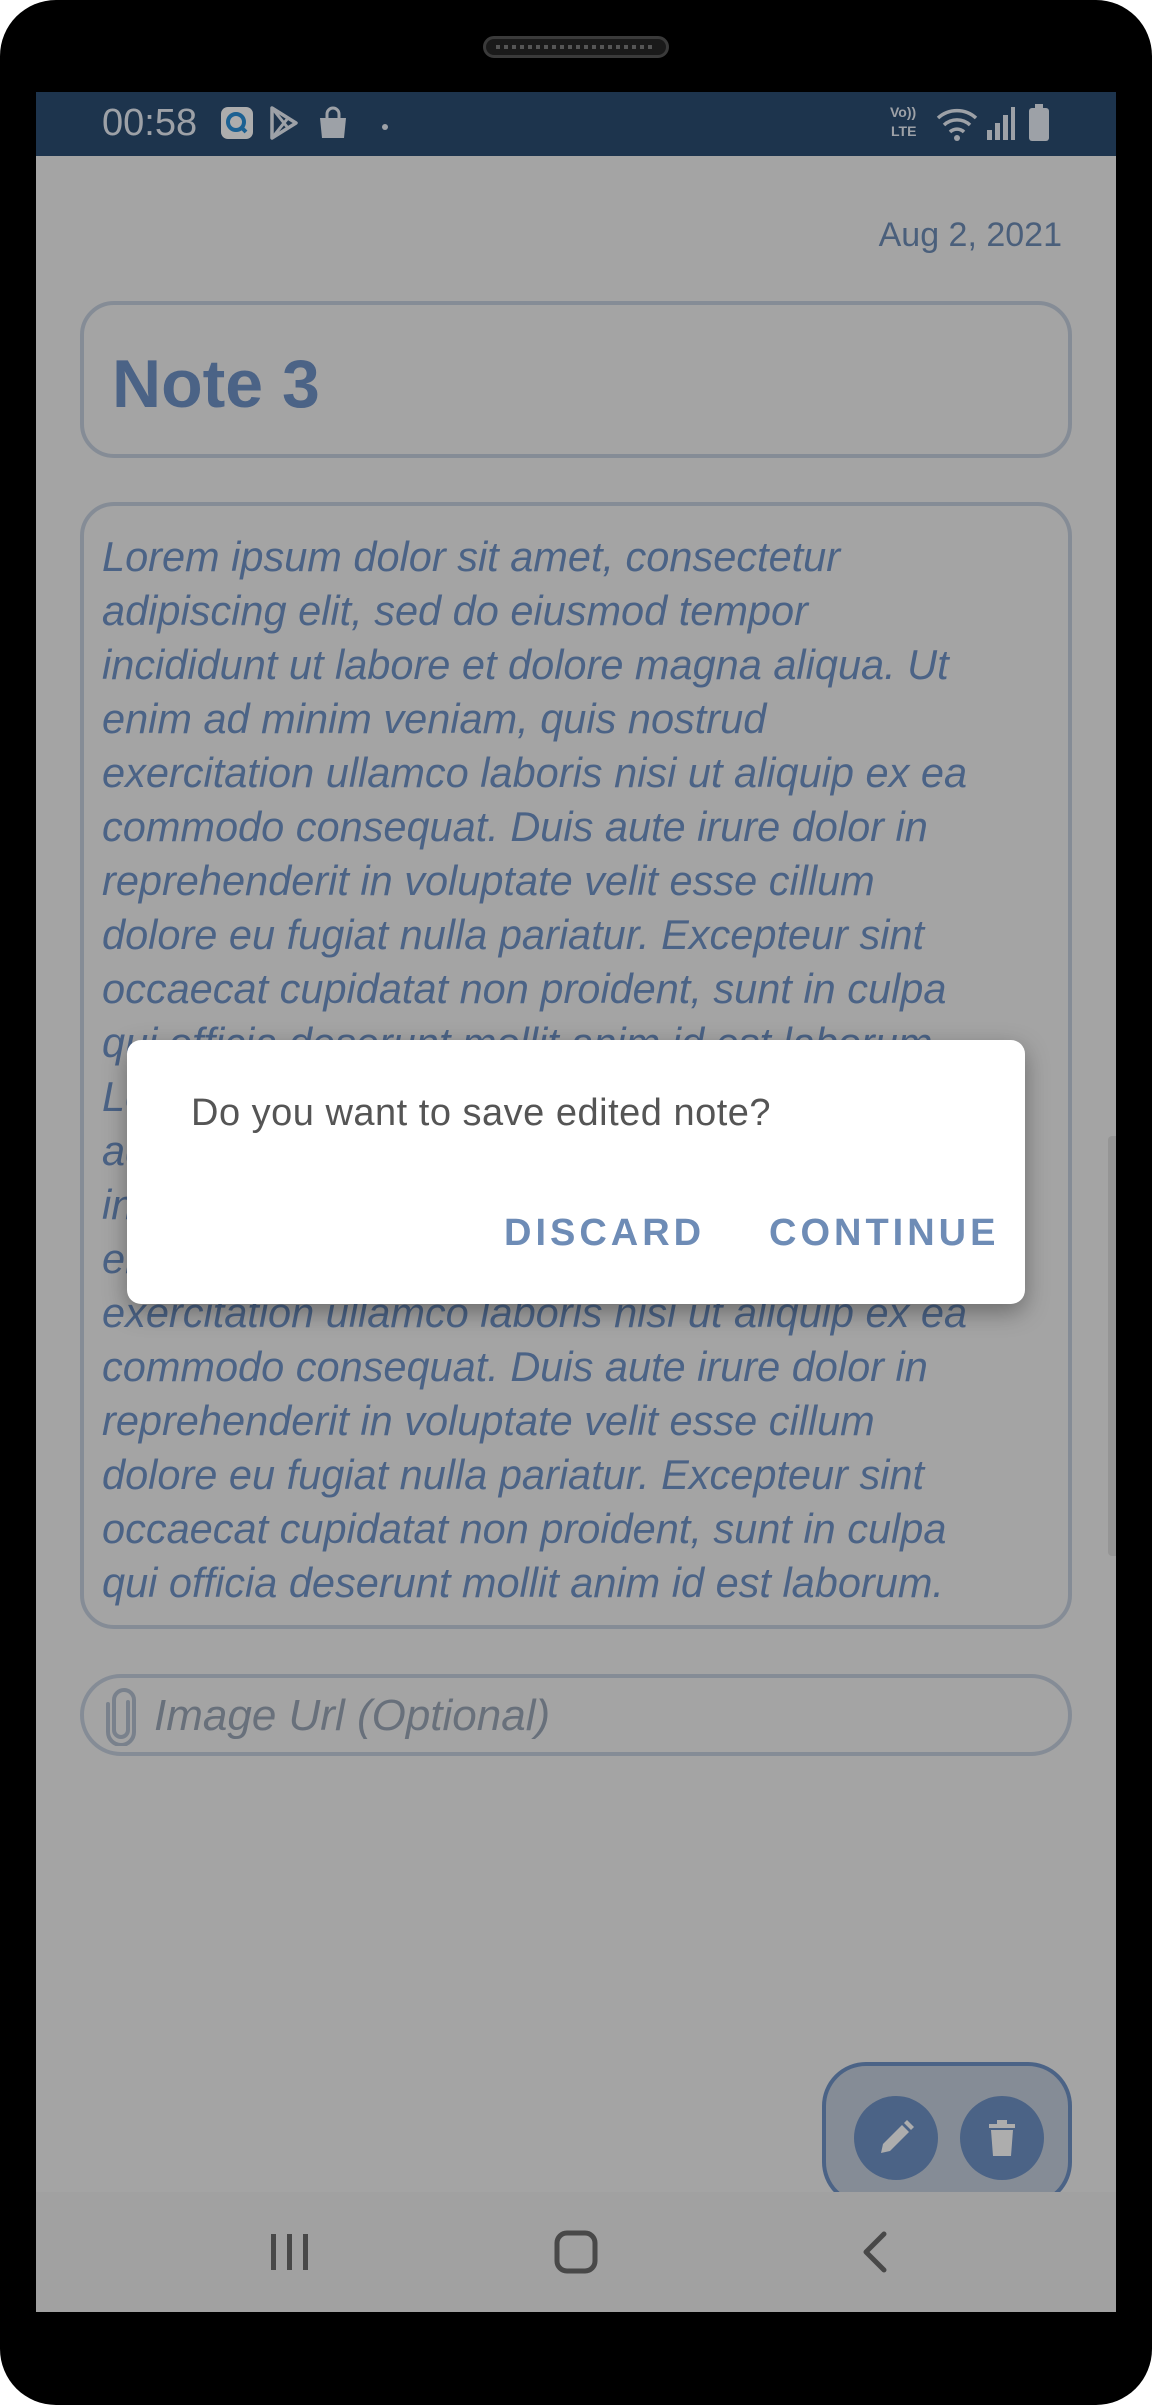 This screenshot has height=2405, width=1152. Describe the element at coordinates (576, 47) in the screenshot. I see `earpiece-speaker` at that location.